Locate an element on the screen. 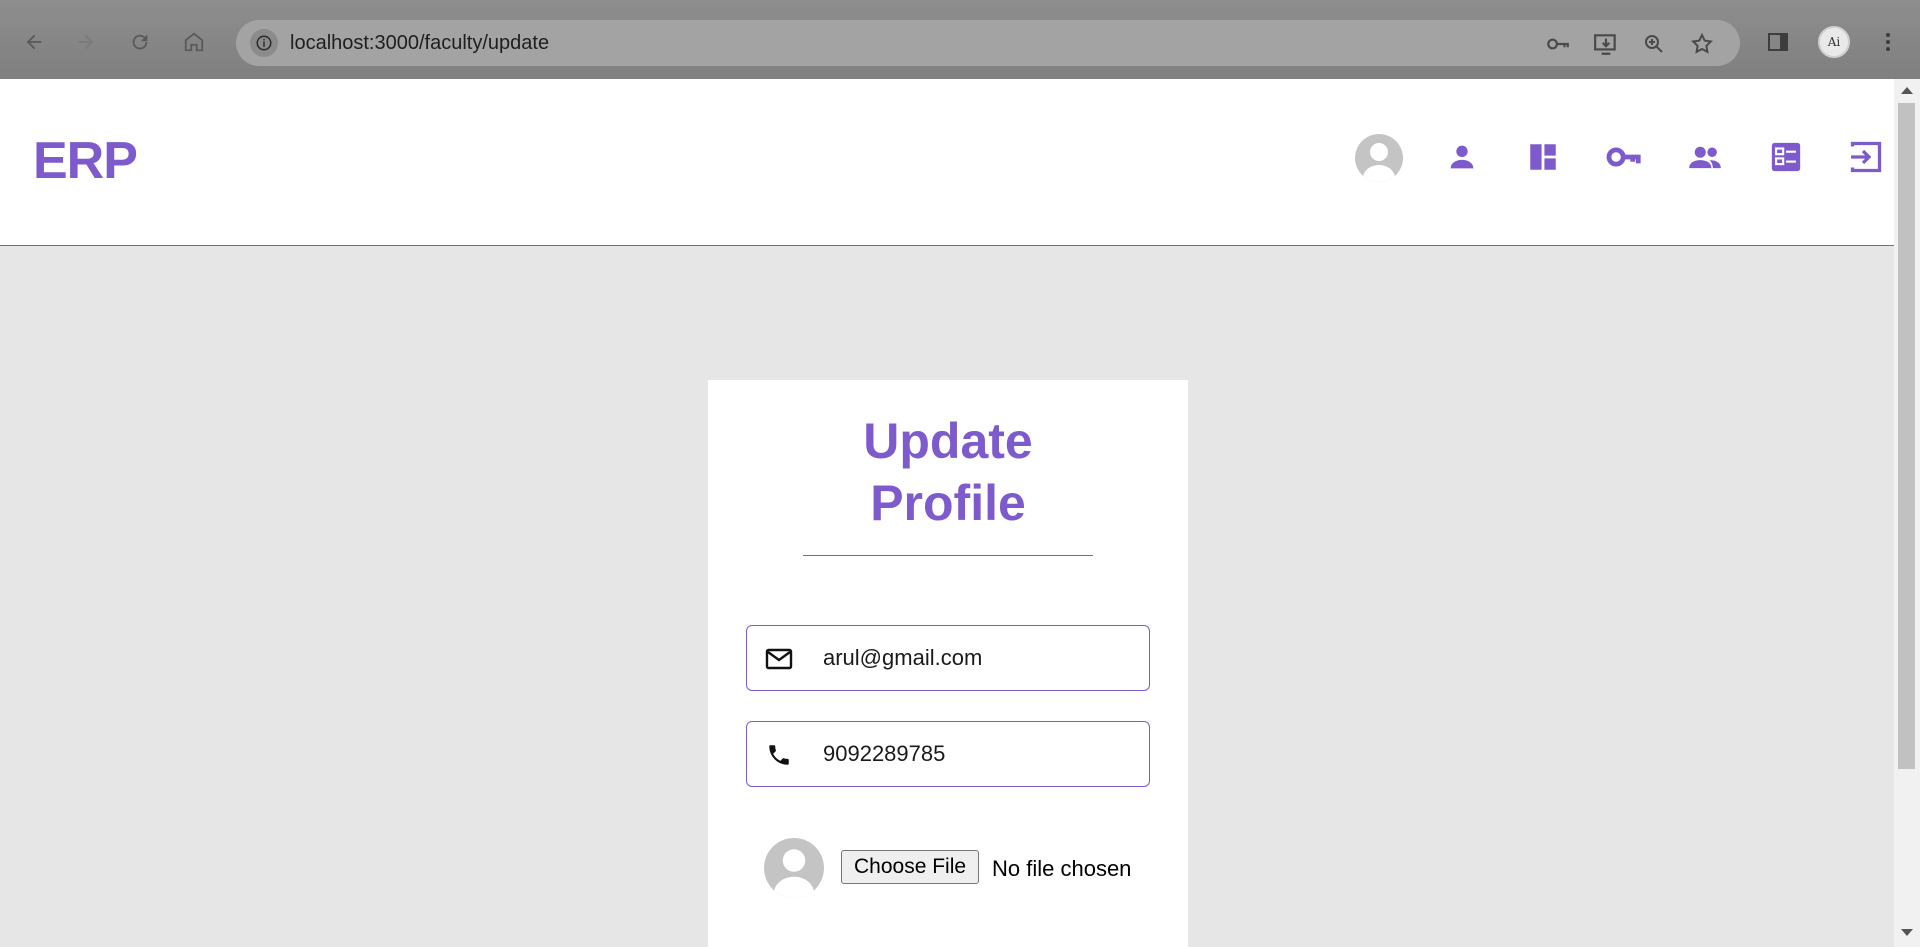 The image size is (1920, 947). side-panel-icon is located at coordinates (1778, 42).